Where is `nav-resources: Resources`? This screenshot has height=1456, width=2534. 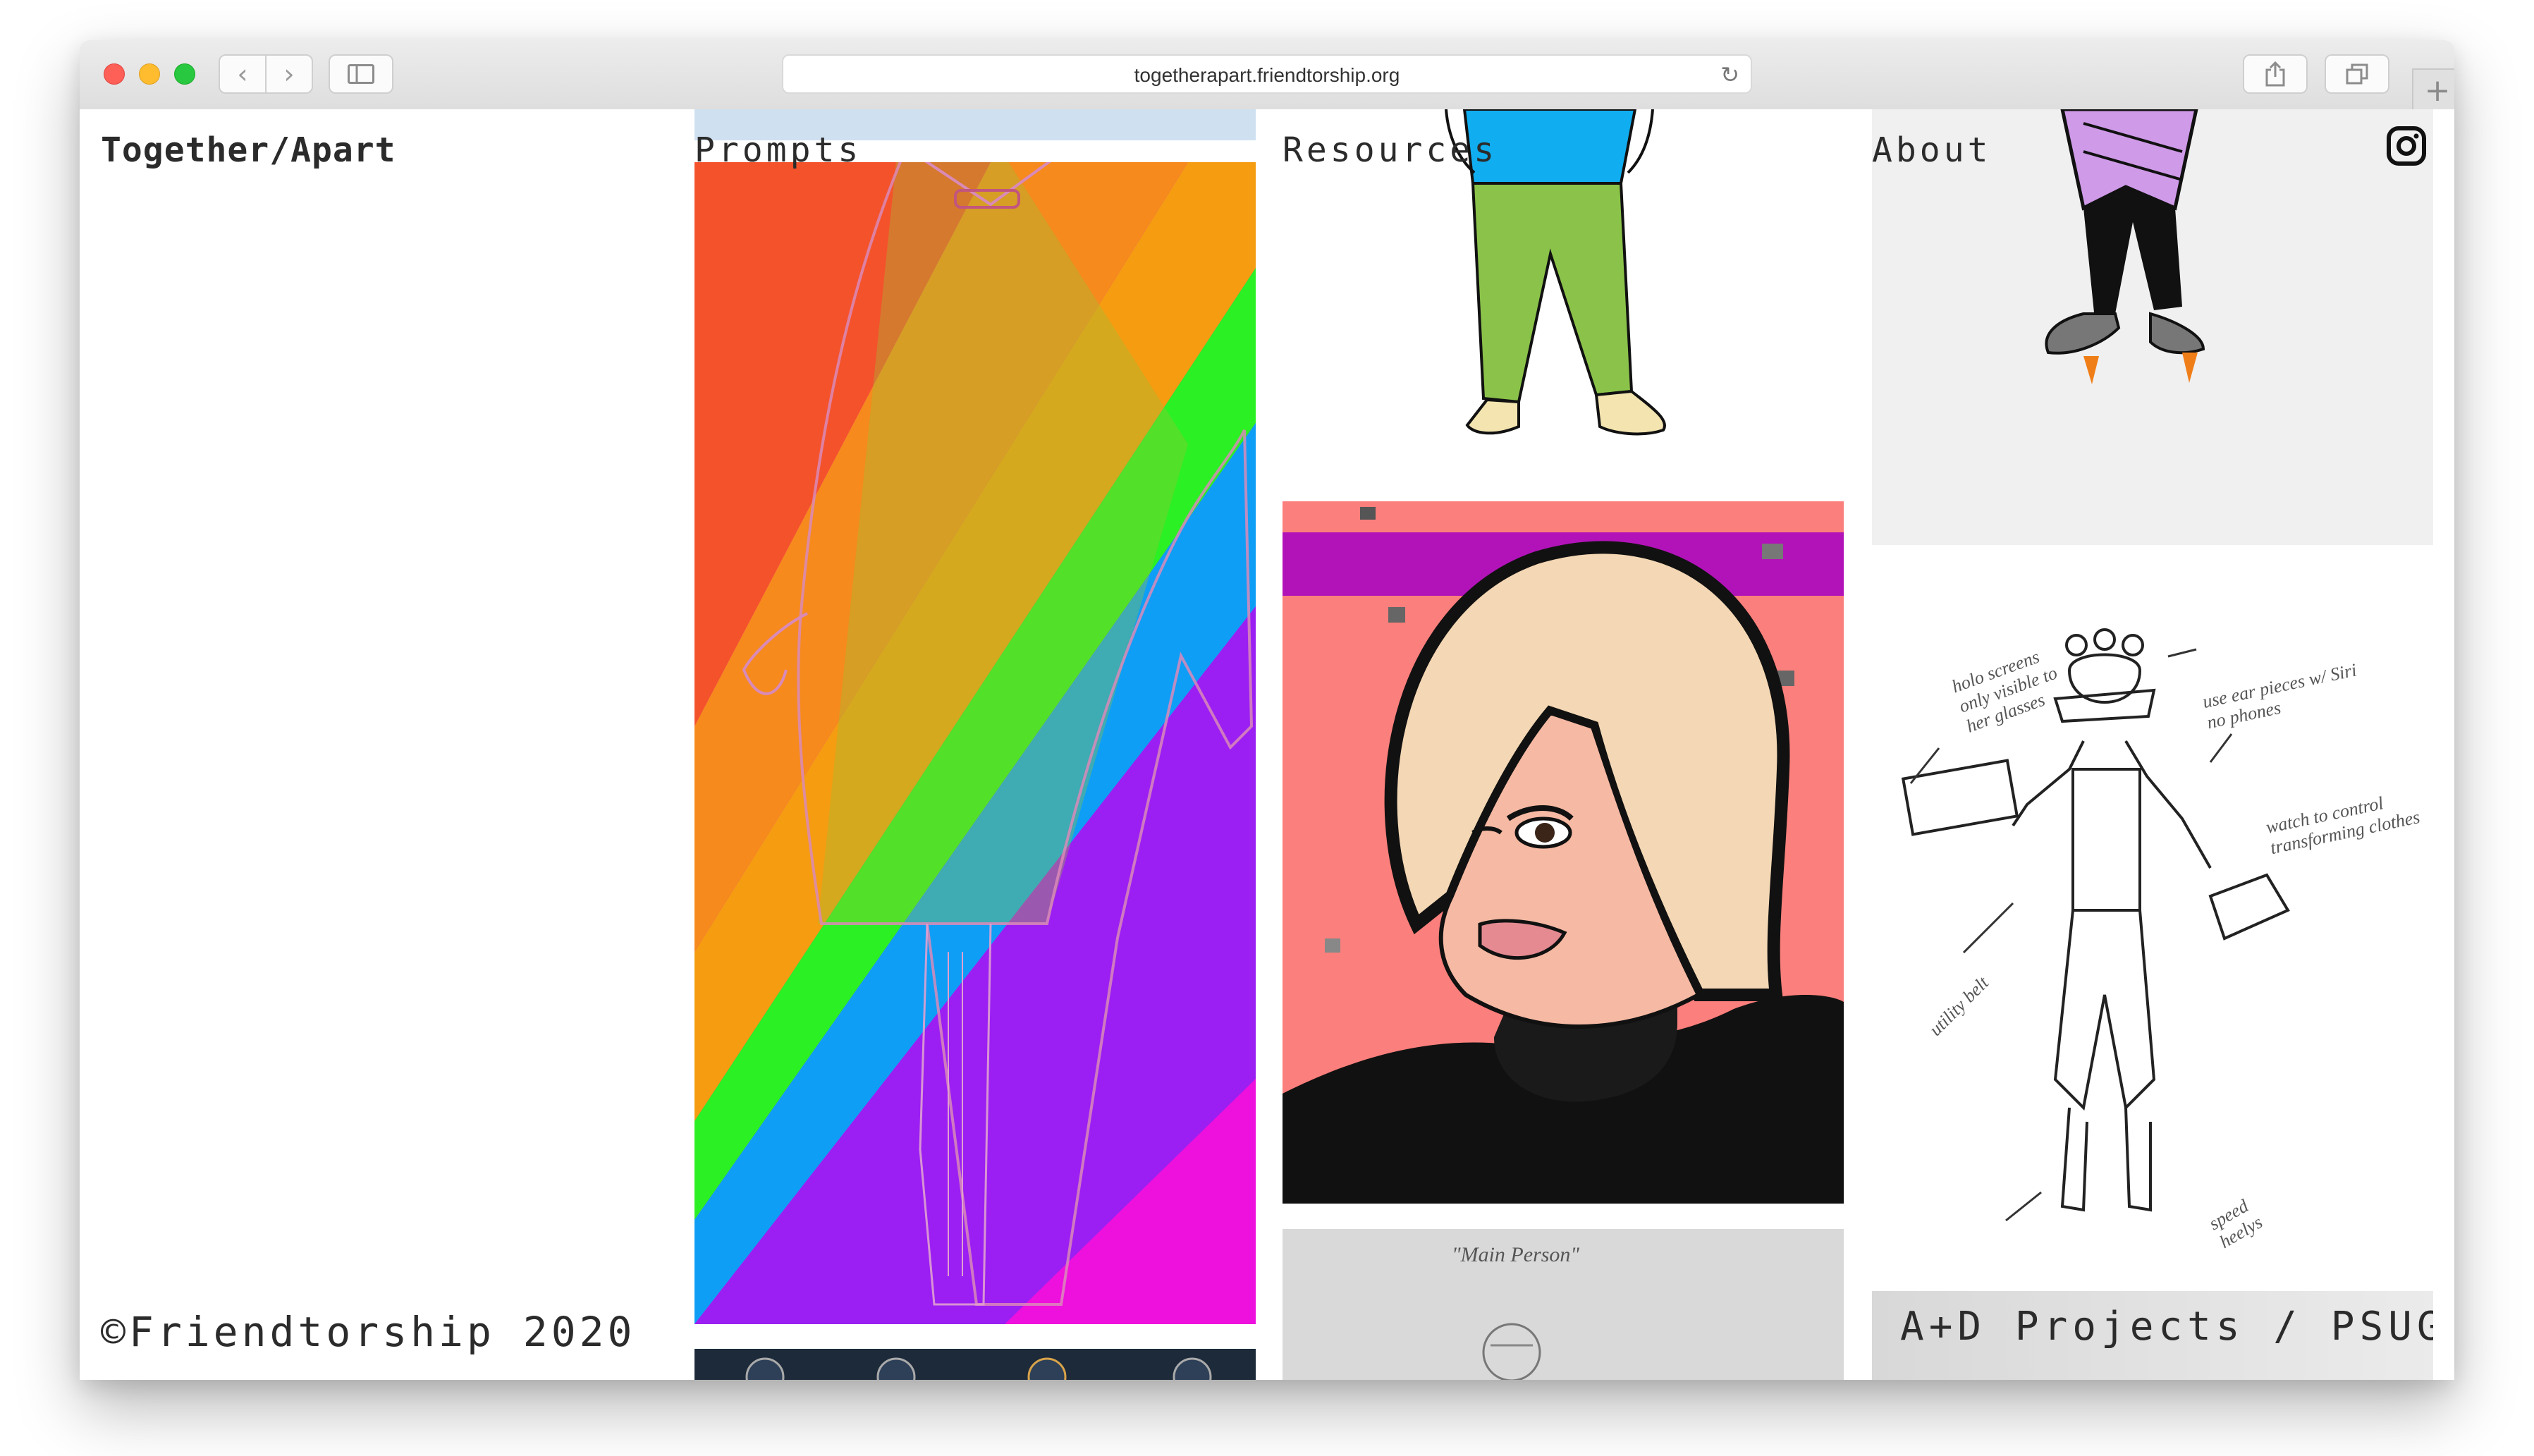 nav-resources: Resources is located at coordinates (1390, 150).